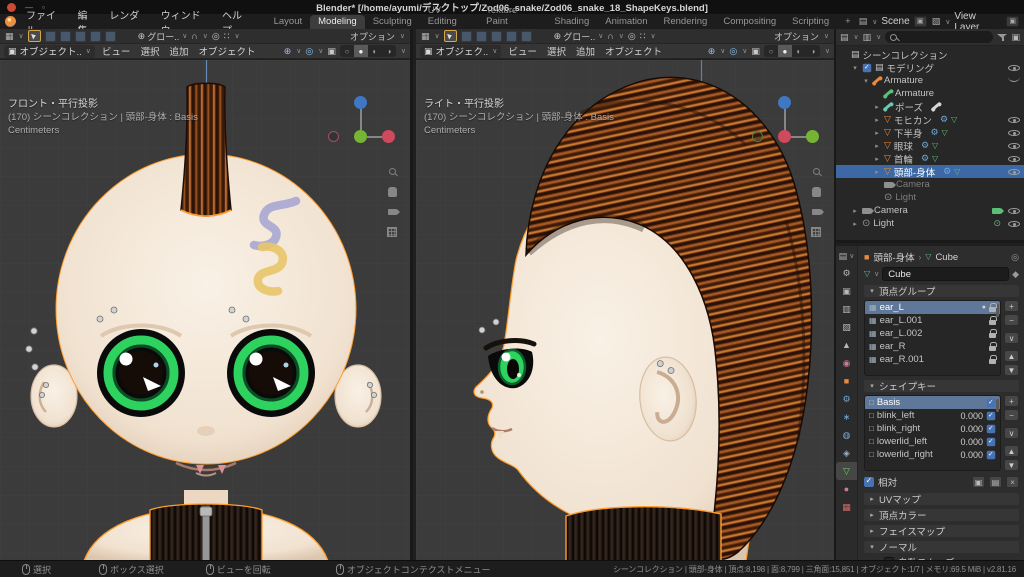 This screenshot has height=577, width=1024. What do you see at coordinates (163, 36) in the screenshot?
I see `transform-orientation-dropdown: ⊕ グロー.. ∨` at bounding box center [163, 36].